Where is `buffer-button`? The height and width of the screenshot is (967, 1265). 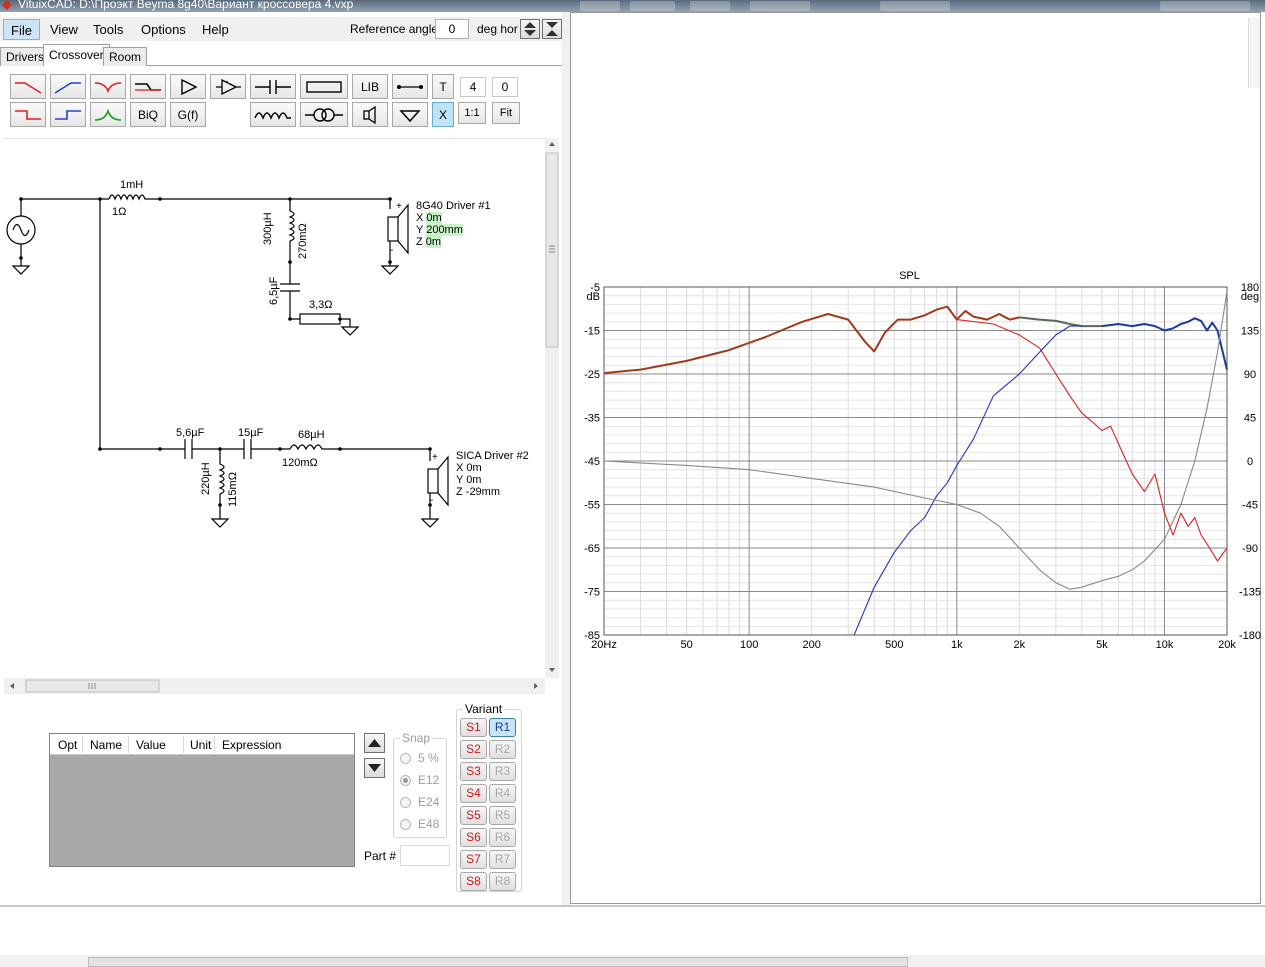 buffer-button is located at coordinates (188, 86).